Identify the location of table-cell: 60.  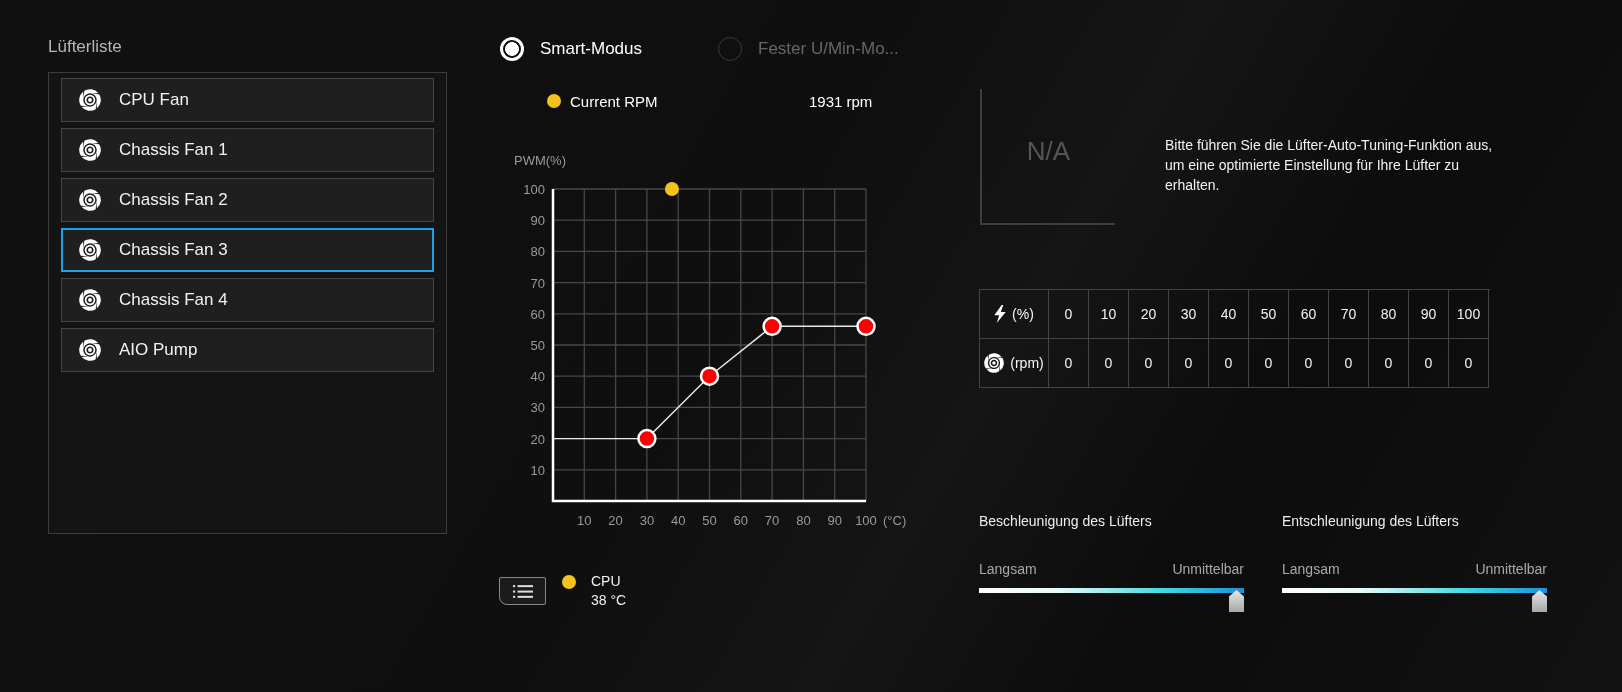
(1309, 314).